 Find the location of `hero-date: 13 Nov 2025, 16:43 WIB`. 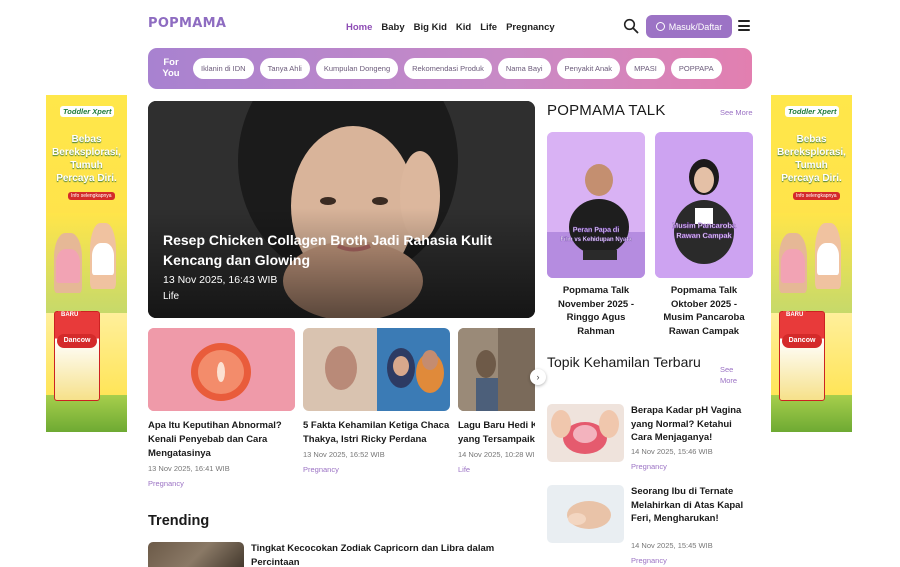

hero-date: 13 Nov 2025, 16:43 WIB is located at coordinates (220, 280).